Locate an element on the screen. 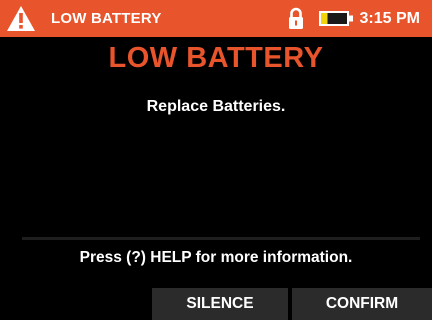 This screenshot has width=432, height=320. help-text: Press (?) HELP for more information. is located at coordinates (216, 257).